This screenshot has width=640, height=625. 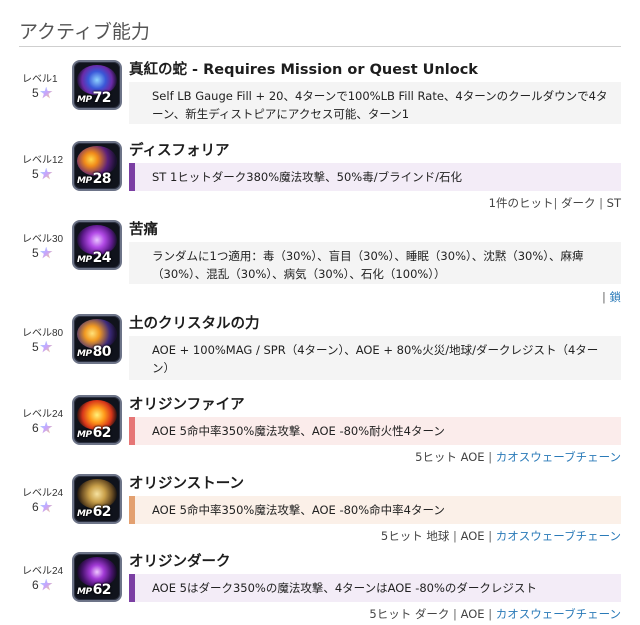 I want to click on meta-element: ダーク, so click(x=578, y=203).